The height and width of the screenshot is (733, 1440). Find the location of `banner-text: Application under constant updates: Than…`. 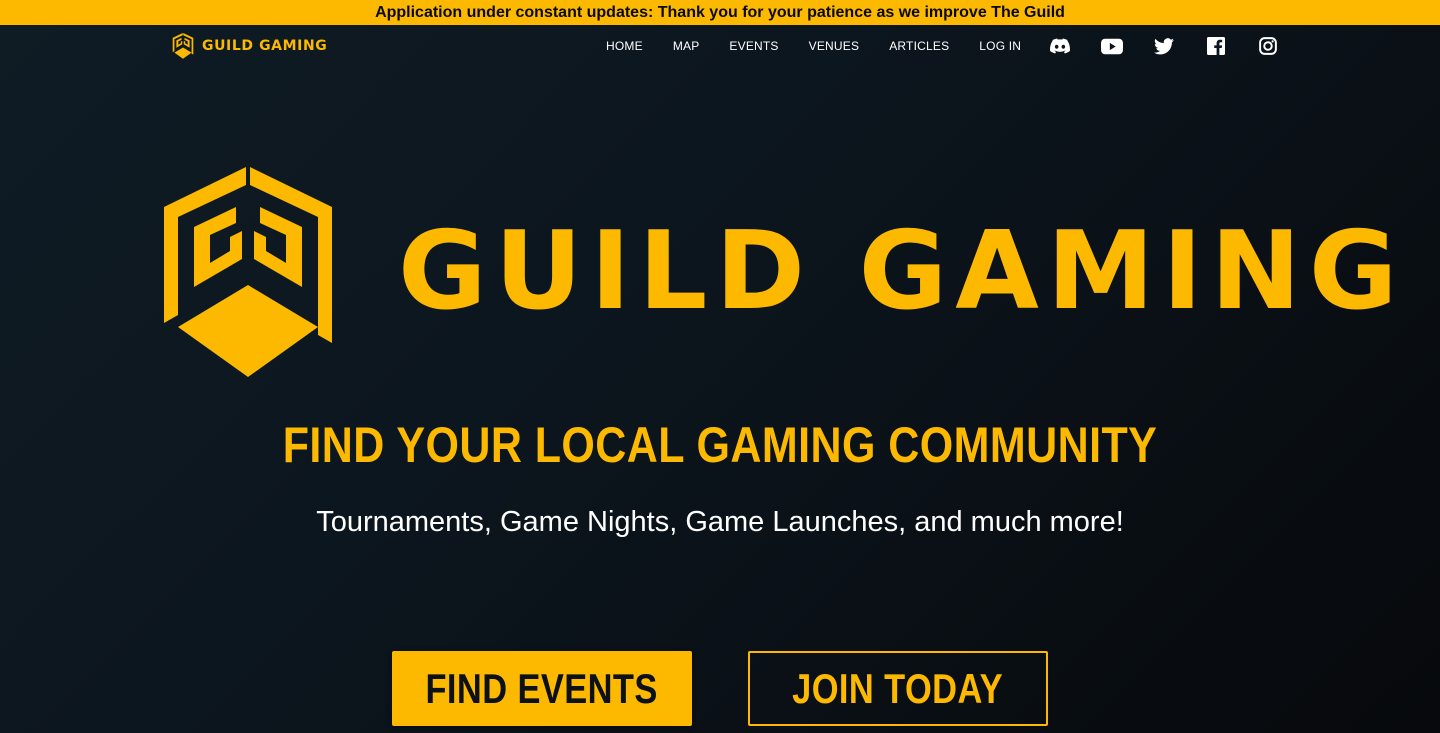

banner-text: Application under constant updates: Than… is located at coordinates (720, 12).